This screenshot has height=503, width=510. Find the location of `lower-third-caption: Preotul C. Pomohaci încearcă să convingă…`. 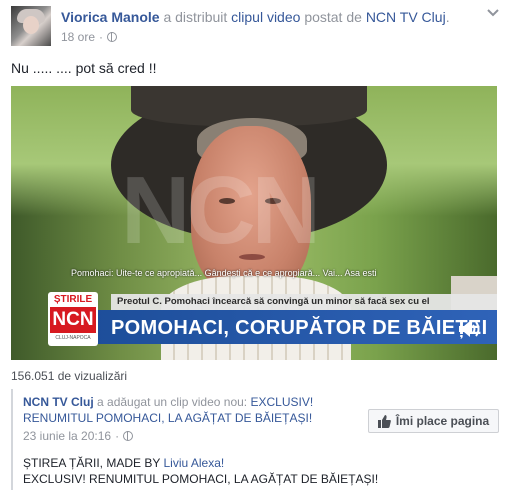

lower-third-caption: Preotul C. Pomohaci încearcă să convingă… is located at coordinates (304, 302).